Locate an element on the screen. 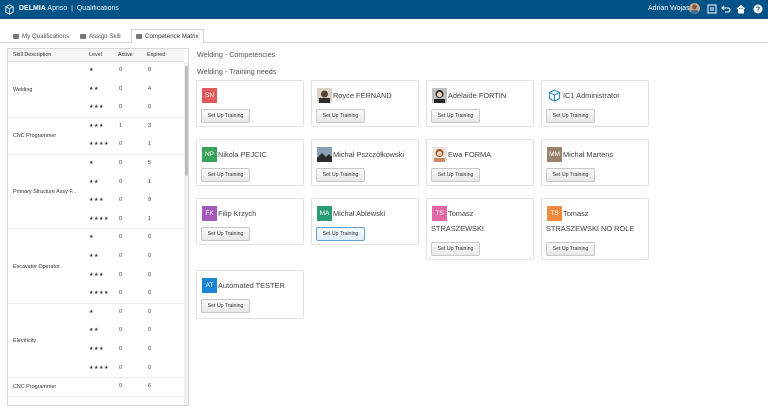 This screenshot has width=768, height=412. user-avatar is located at coordinates (694, 8).